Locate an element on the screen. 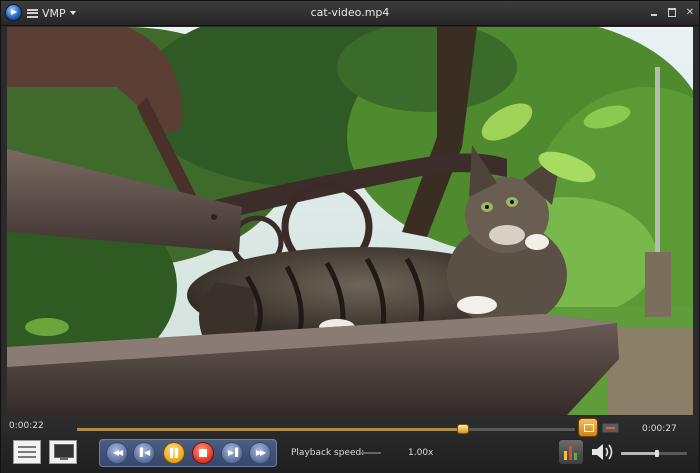 The image size is (700, 473). window-title: cat-video.mp4 is located at coordinates (350, 12).